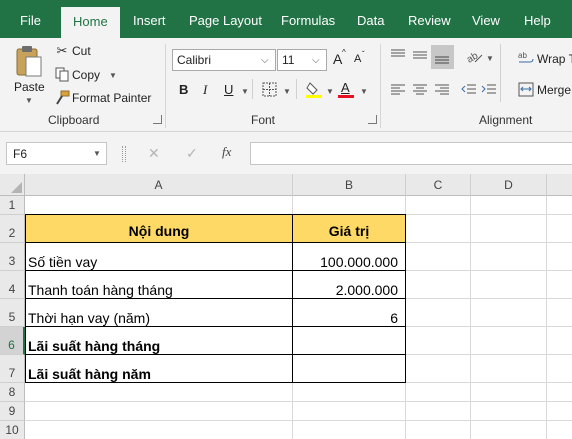 The image size is (572, 439). I want to click on row-header-8: 8, so click(12, 392).